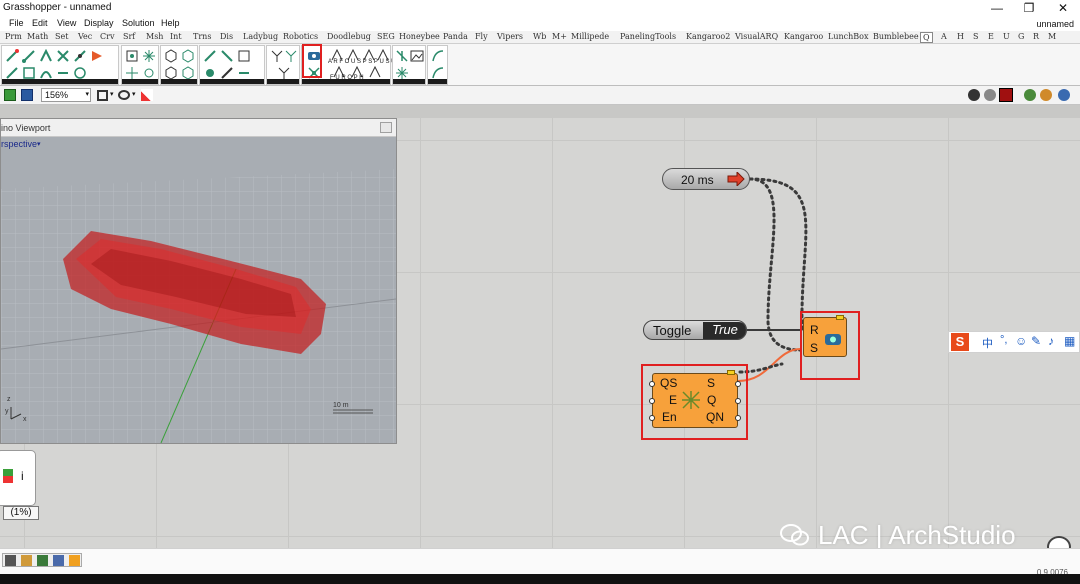 This screenshot has width=1080, height=584. Describe the element at coordinates (39, 144) in the screenshot. I see `view-dropdown-icon: ▾` at that location.